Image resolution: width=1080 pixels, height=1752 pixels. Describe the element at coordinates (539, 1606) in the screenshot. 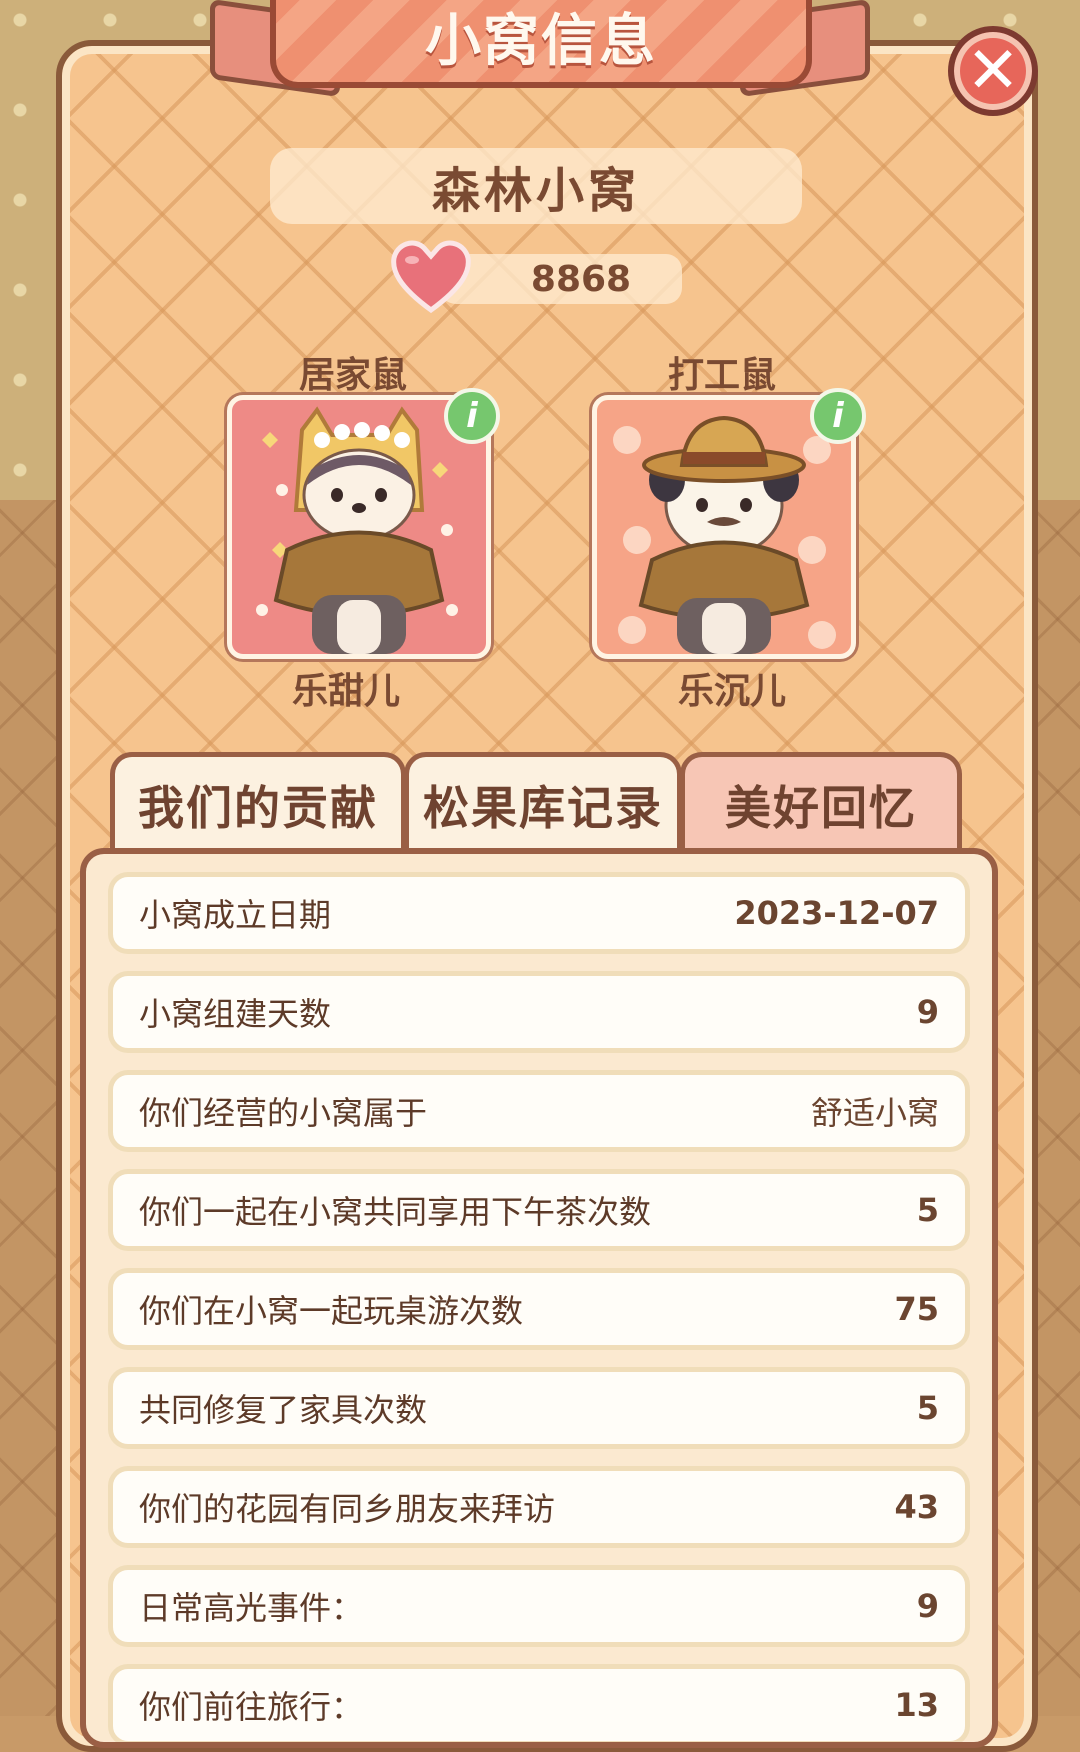

I see `stat-row-highlights: 日常高光事件： 9` at that location.